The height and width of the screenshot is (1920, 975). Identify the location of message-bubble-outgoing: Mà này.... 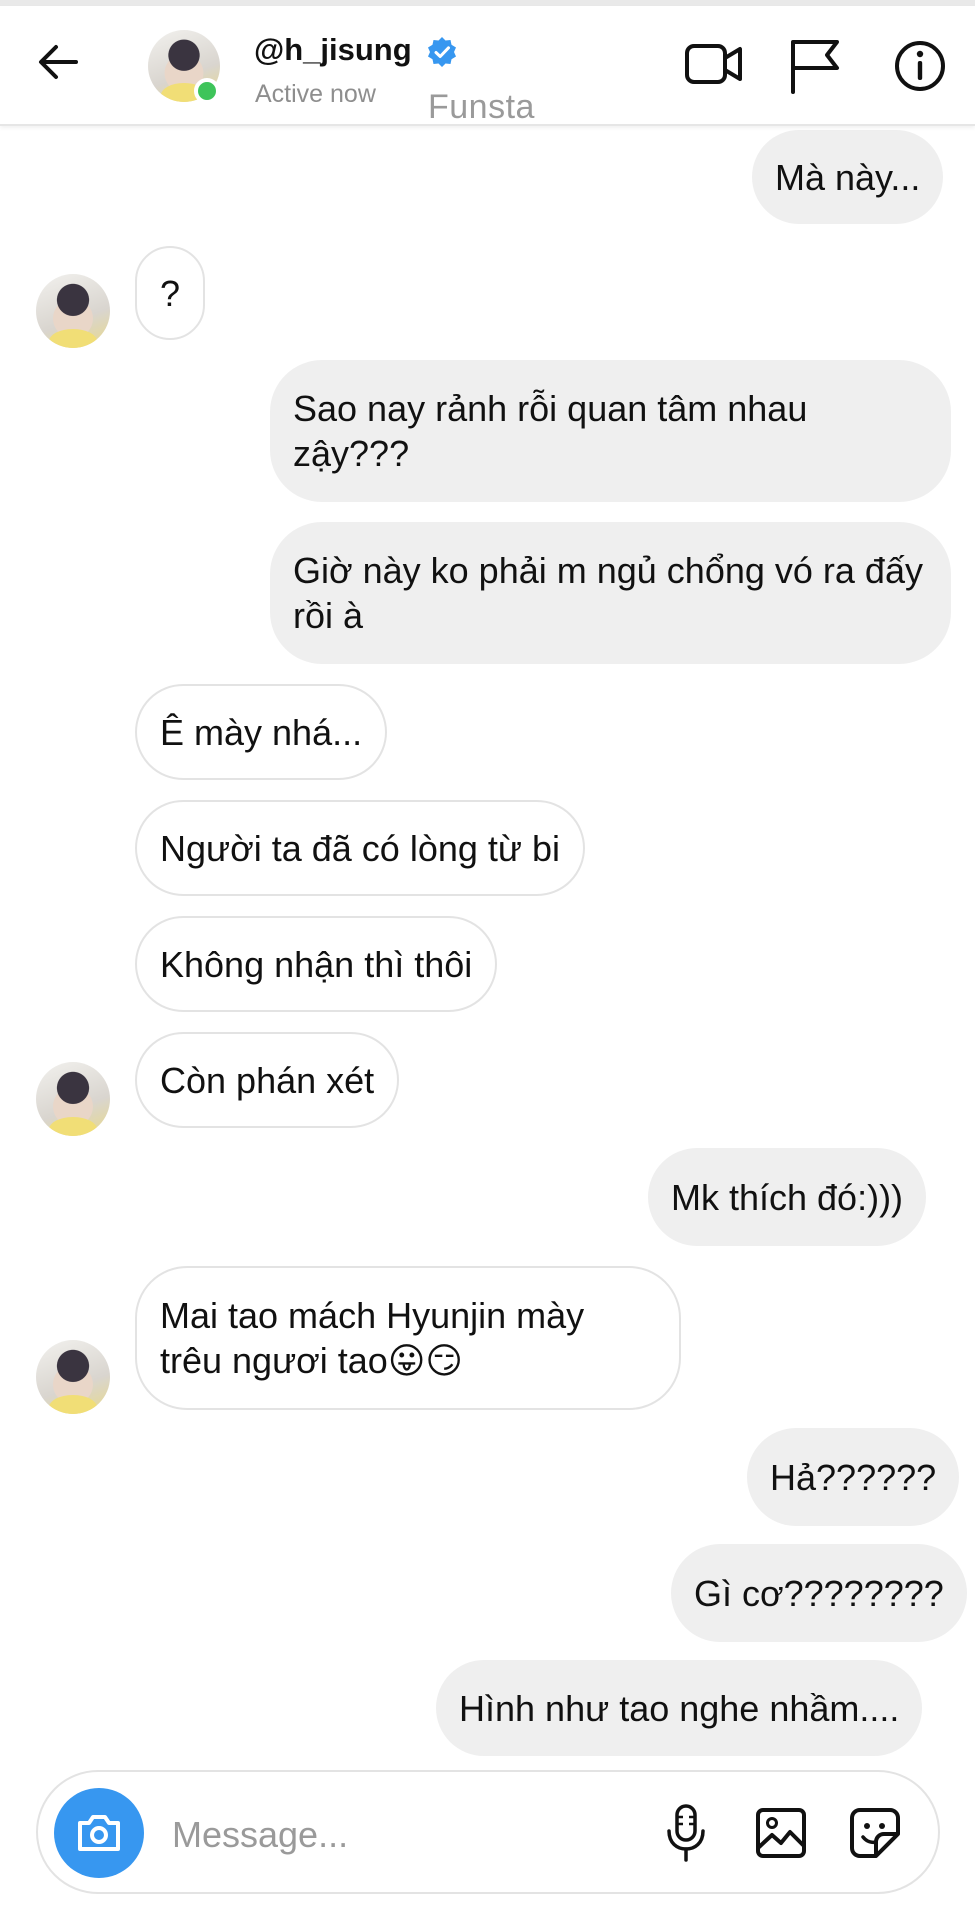
(848, 177).